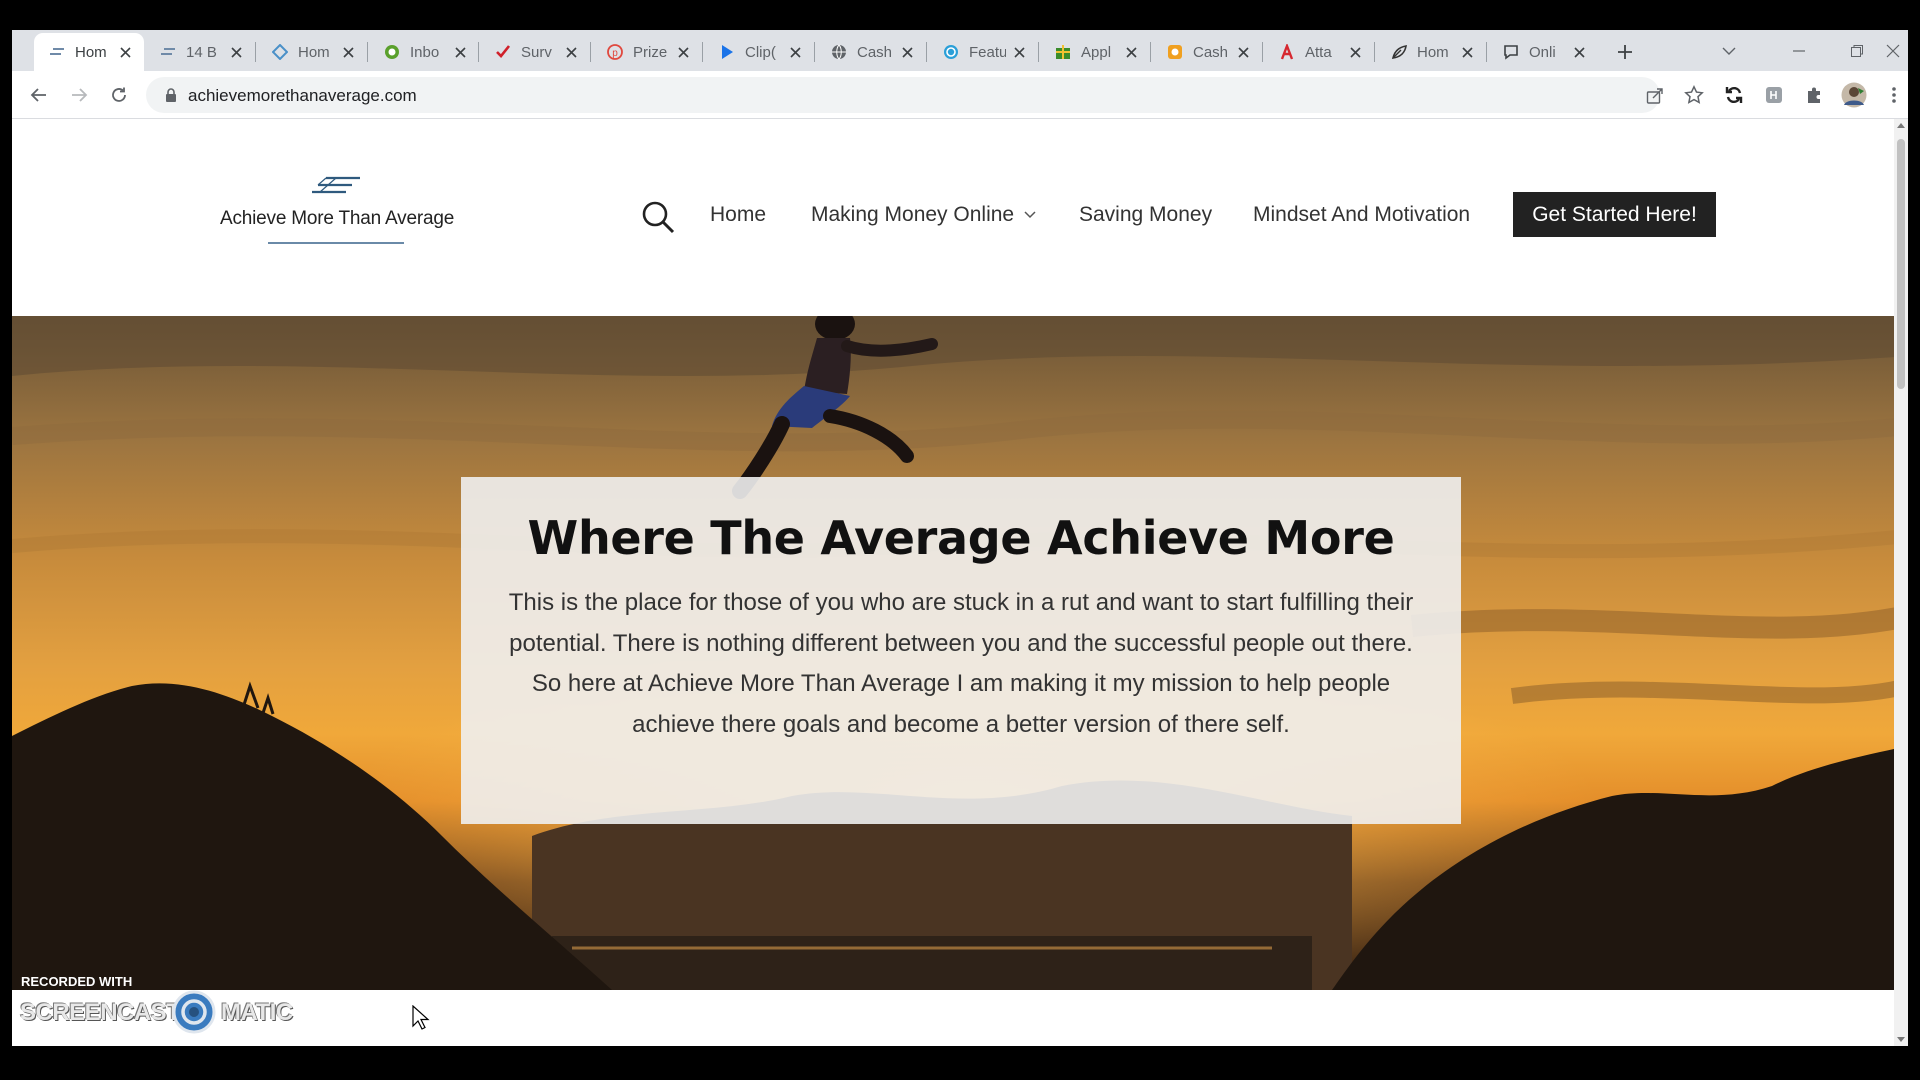 The width and height of the screenshot is (1920, 1080). I want to click on nav-mindset-and-motivation: Mindset And Motivation, so click(1361, 215).